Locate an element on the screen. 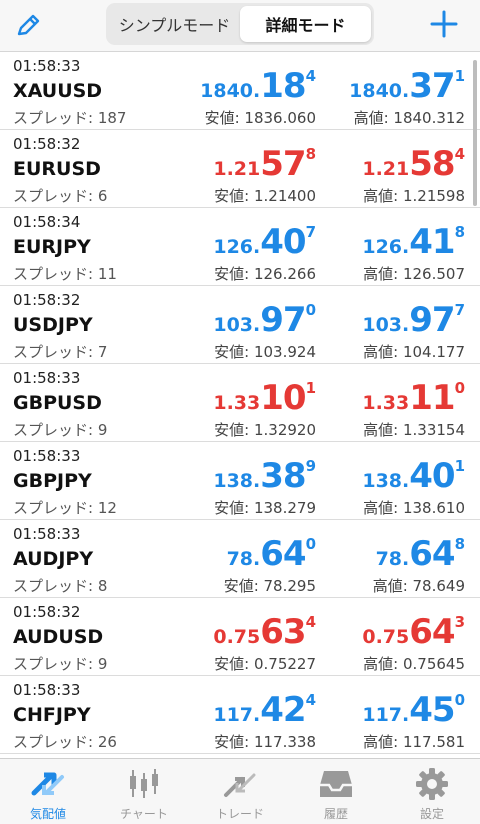 The image size is (480, 824). low-price: 安値: 1836.060 is located at coordinates (260, 118).